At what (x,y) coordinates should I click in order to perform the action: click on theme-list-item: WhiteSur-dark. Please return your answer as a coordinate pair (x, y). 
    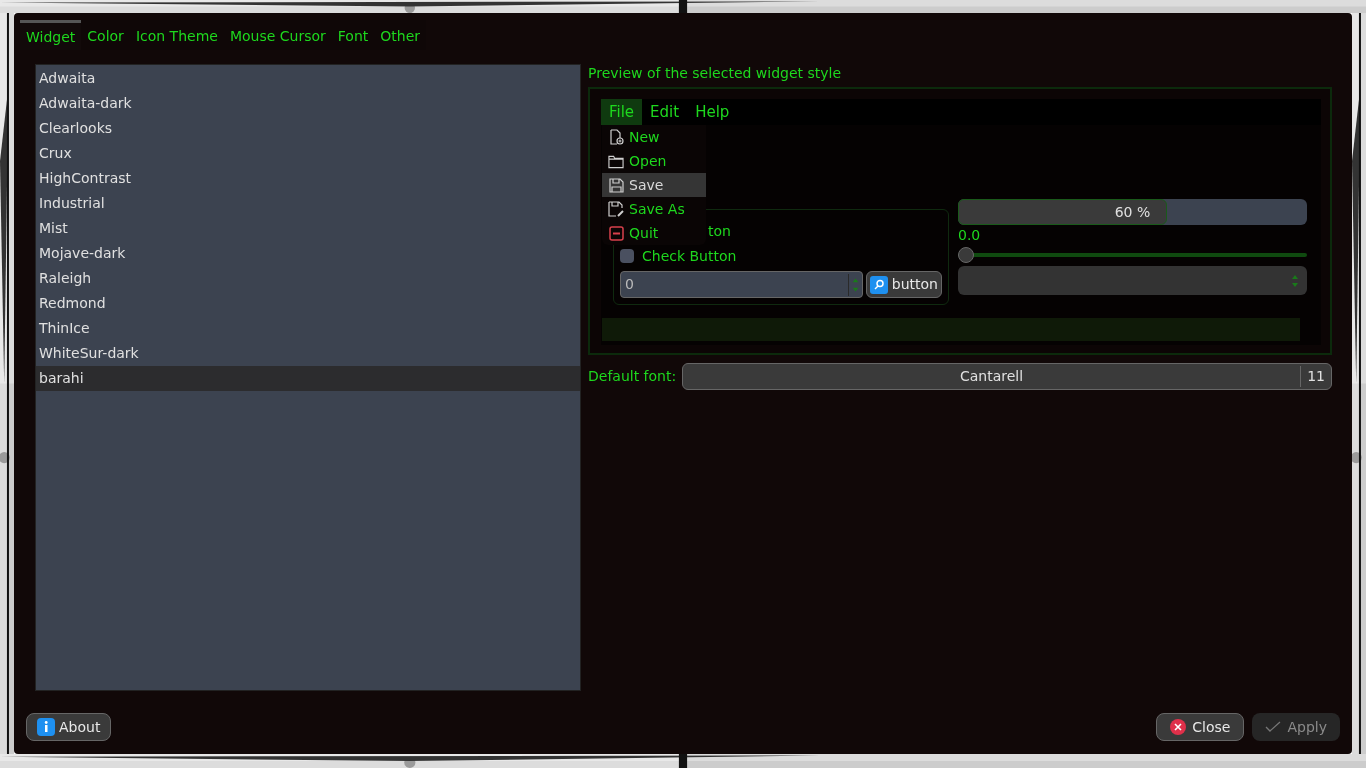
    Looking at the image, I should click on (308, 353).